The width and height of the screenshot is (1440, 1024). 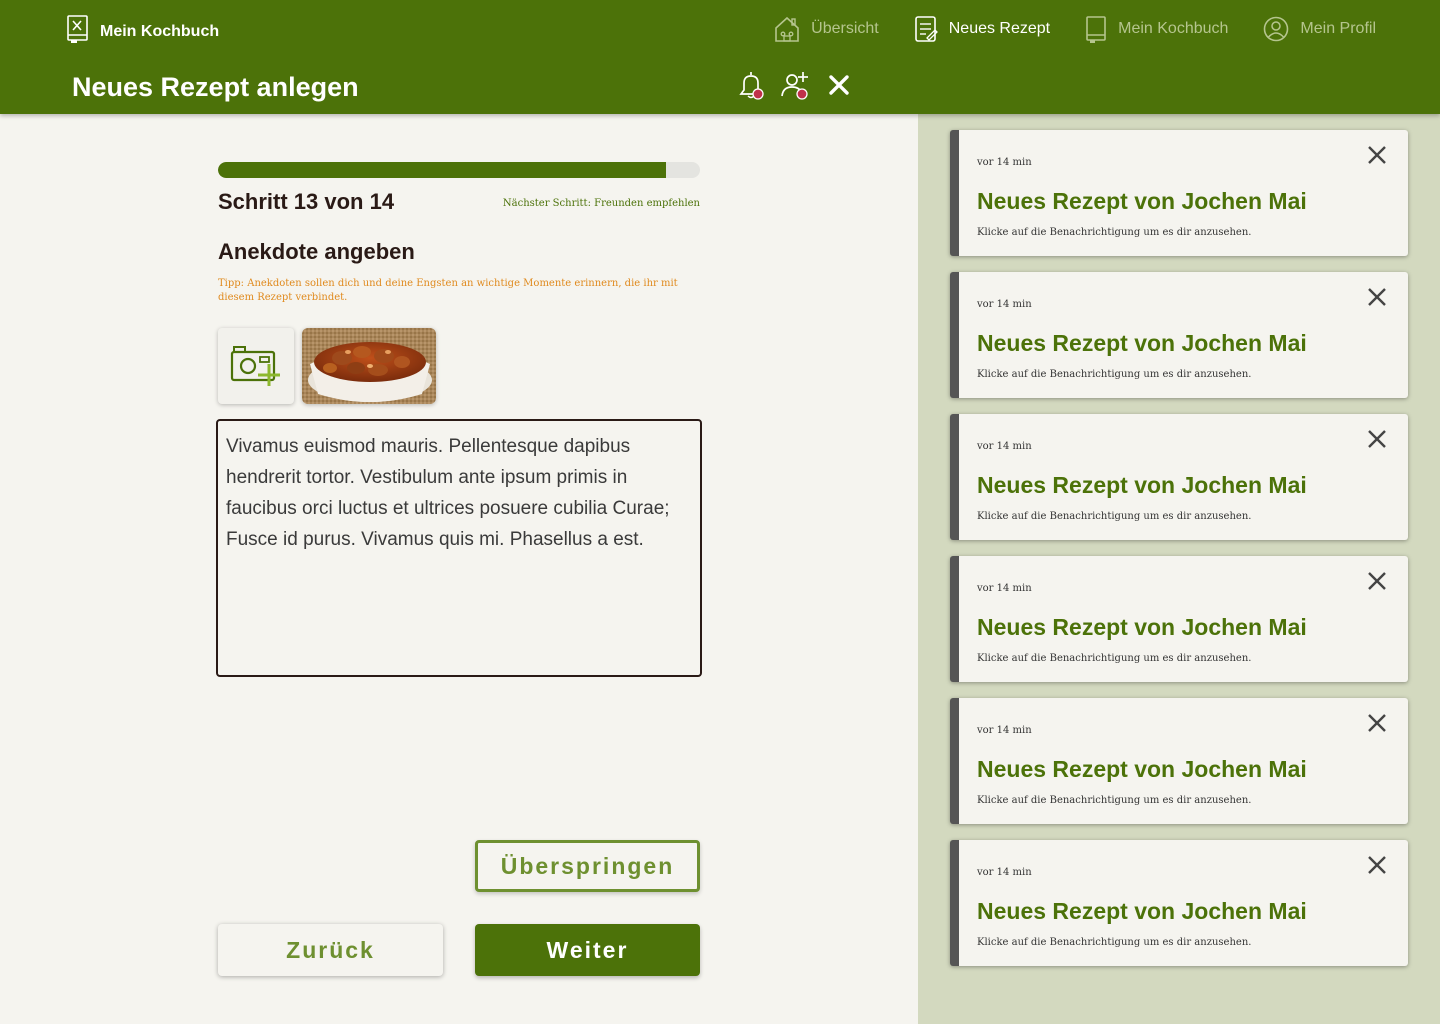 I want to click on back-button: Zurück, so click(x=330, y=950).